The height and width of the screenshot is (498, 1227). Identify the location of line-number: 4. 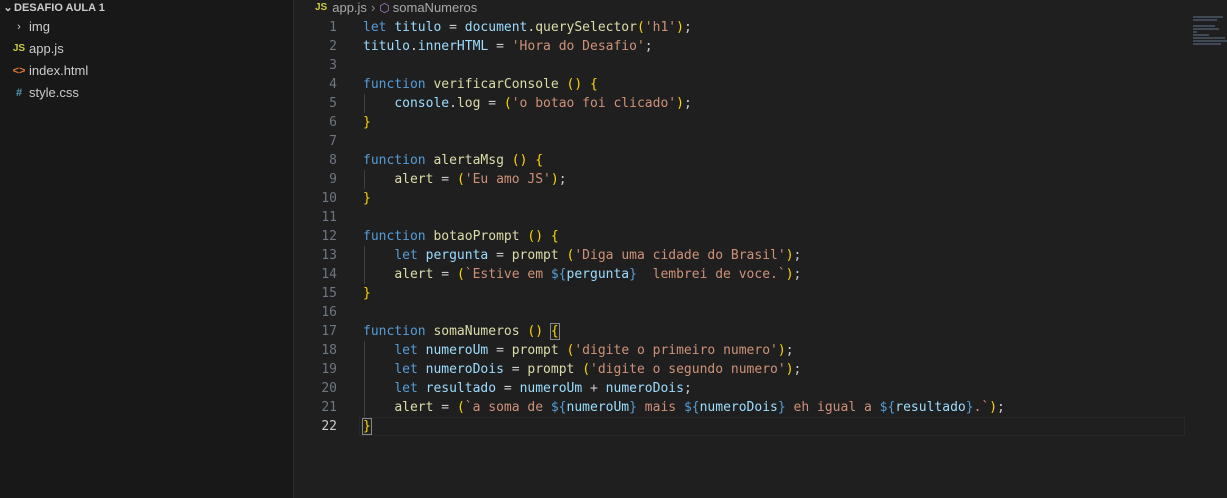
(333, 84).